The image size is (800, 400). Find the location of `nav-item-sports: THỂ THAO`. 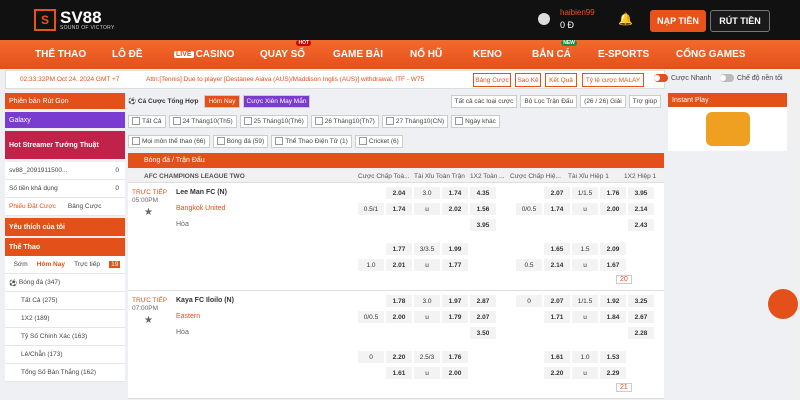

nav-item-sports: THỂ THAO is located at coordinates (60, 54).